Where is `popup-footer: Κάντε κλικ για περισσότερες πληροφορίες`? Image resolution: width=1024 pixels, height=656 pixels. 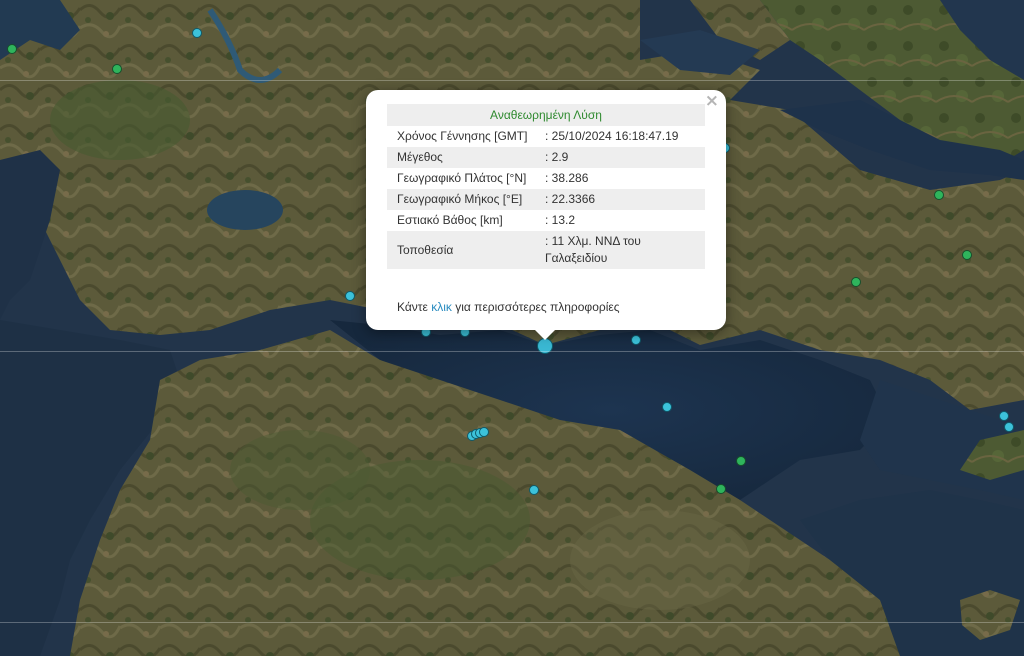
popup-footer: Κάντε κλικ για περισσότερες πληροφορίες is located at coordinates (508, 307).